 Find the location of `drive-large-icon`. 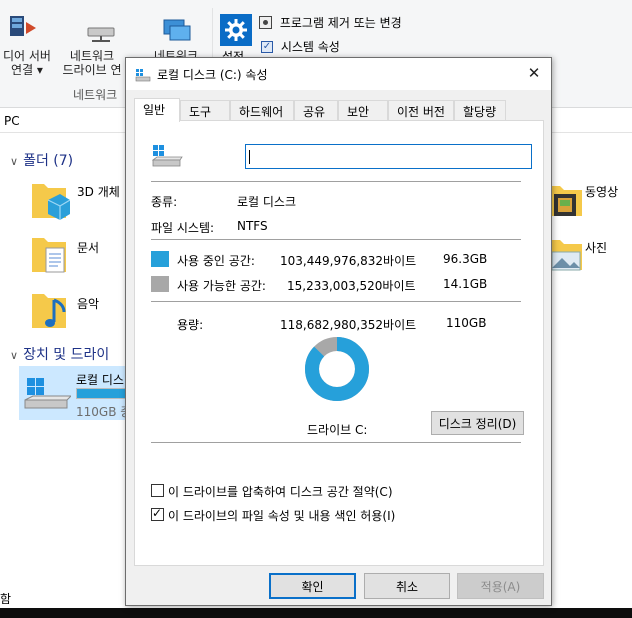

drive-large-icon is located at coordinates (167, 156).